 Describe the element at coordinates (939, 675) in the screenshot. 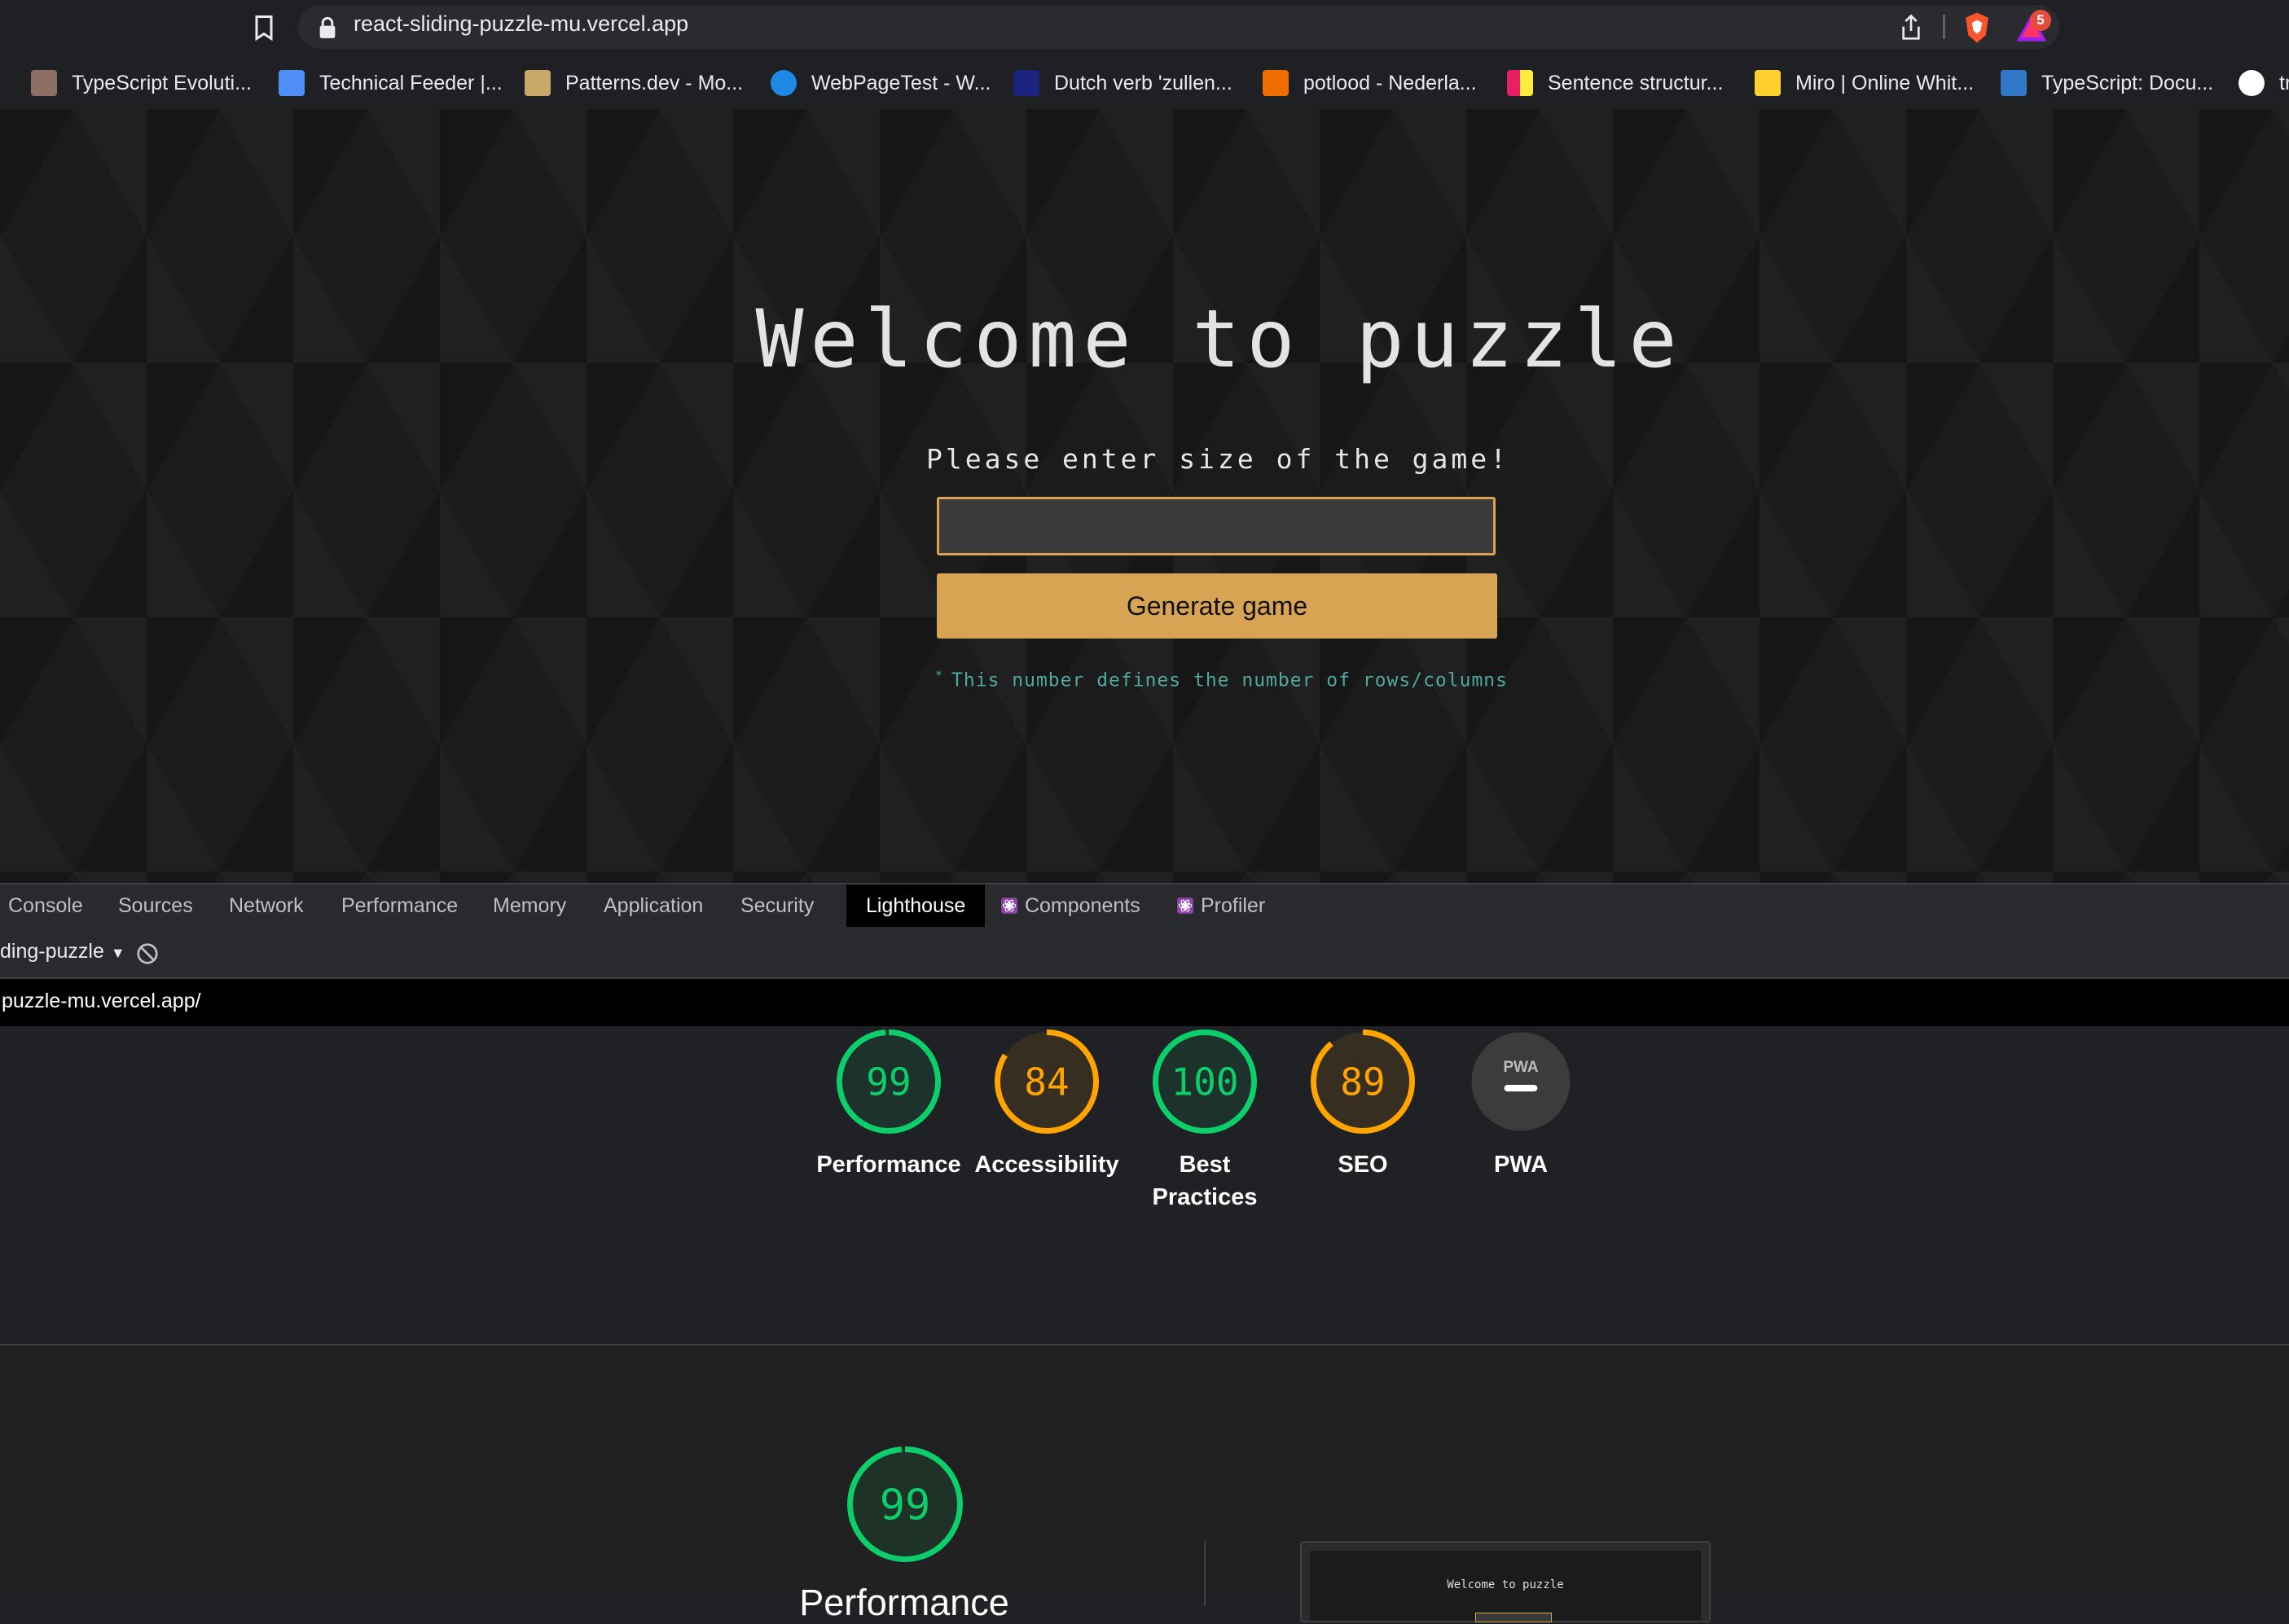

I see `hint-marker: *` at that location.